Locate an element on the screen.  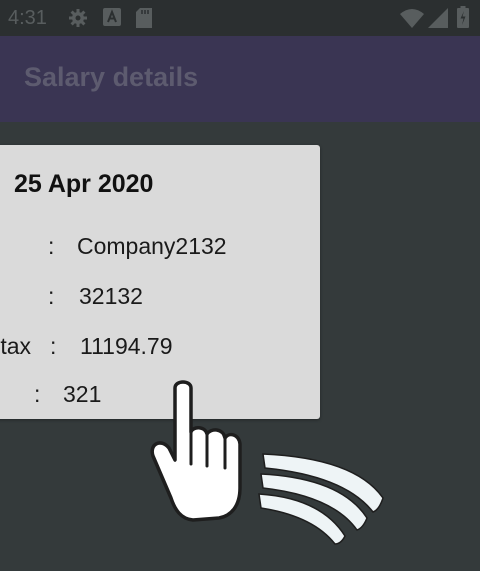
swipe-gesture-hand-icon is located at coordinates (267, 462).